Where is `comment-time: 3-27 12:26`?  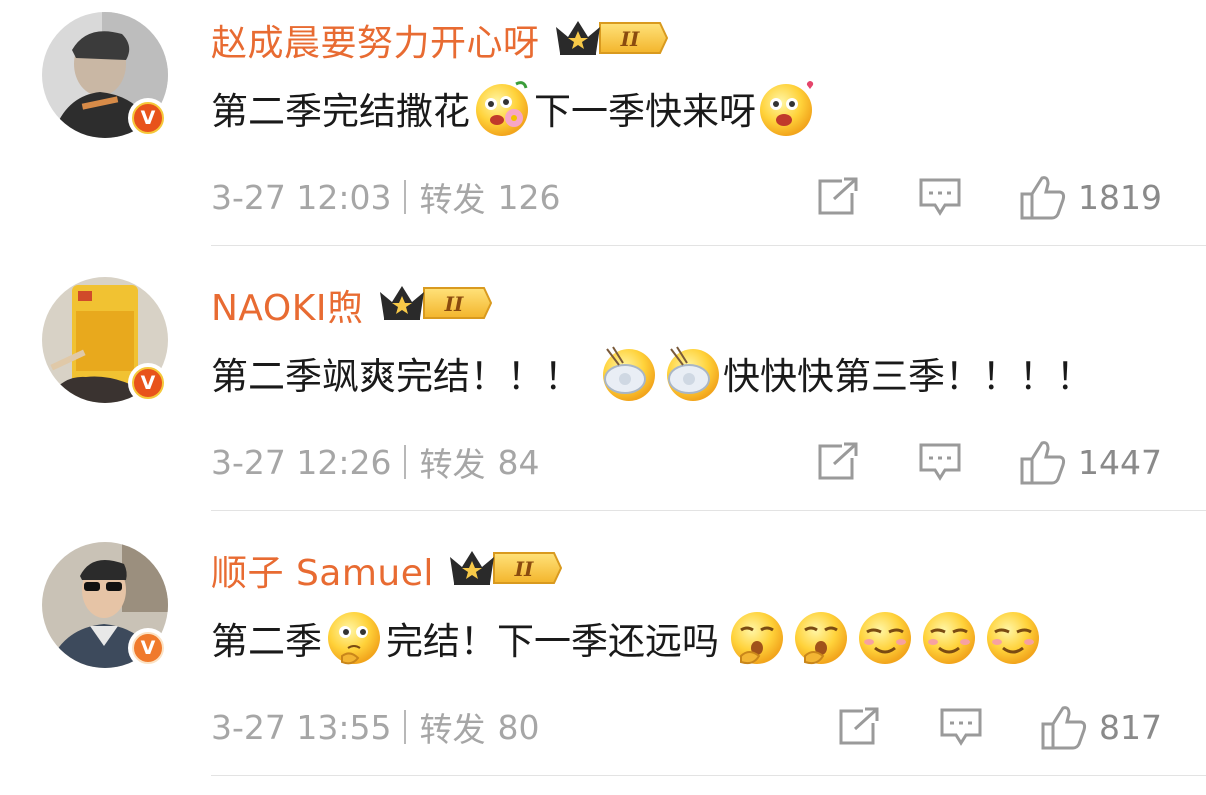 comment-time: 3-27 12:26 is located at coordinates (301, 462).